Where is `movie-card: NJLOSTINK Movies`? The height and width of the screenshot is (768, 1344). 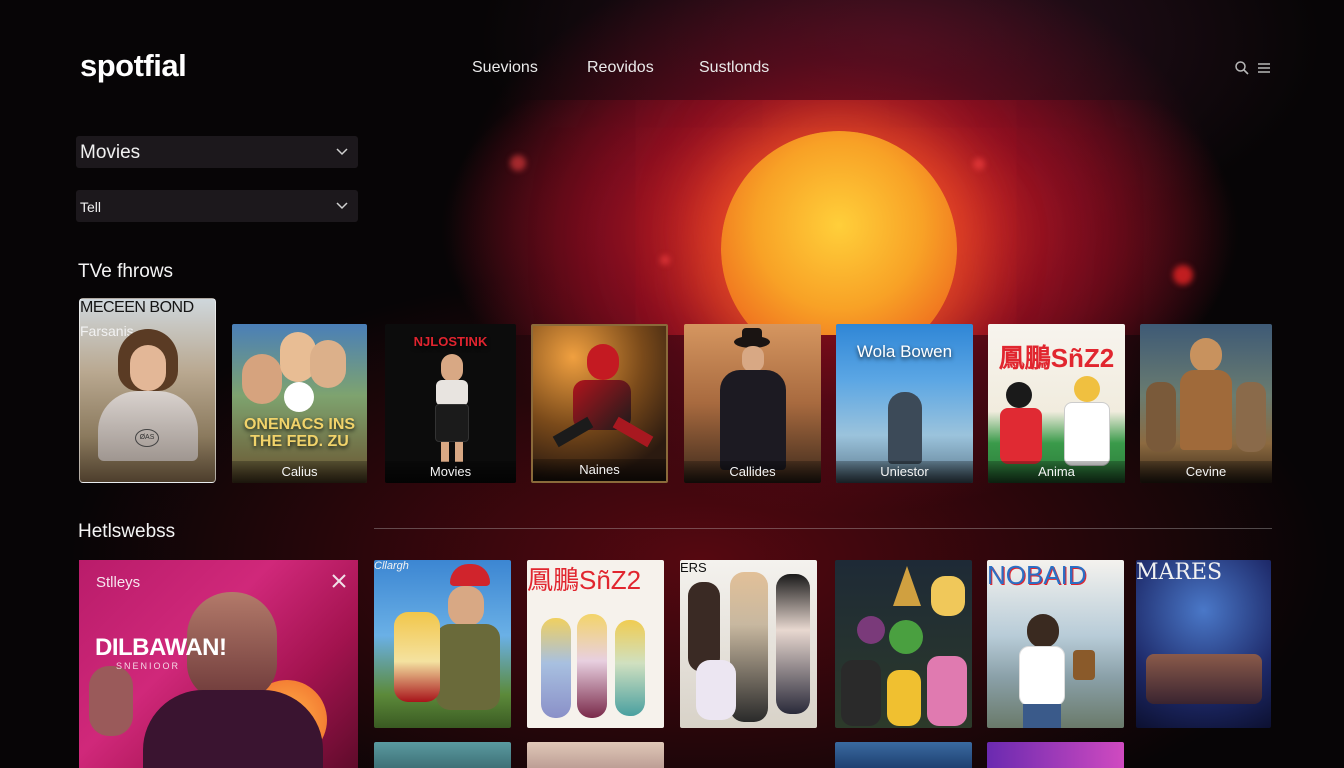 movie-card: NJLOSTINK Movies is located at coordinates (450, 403).